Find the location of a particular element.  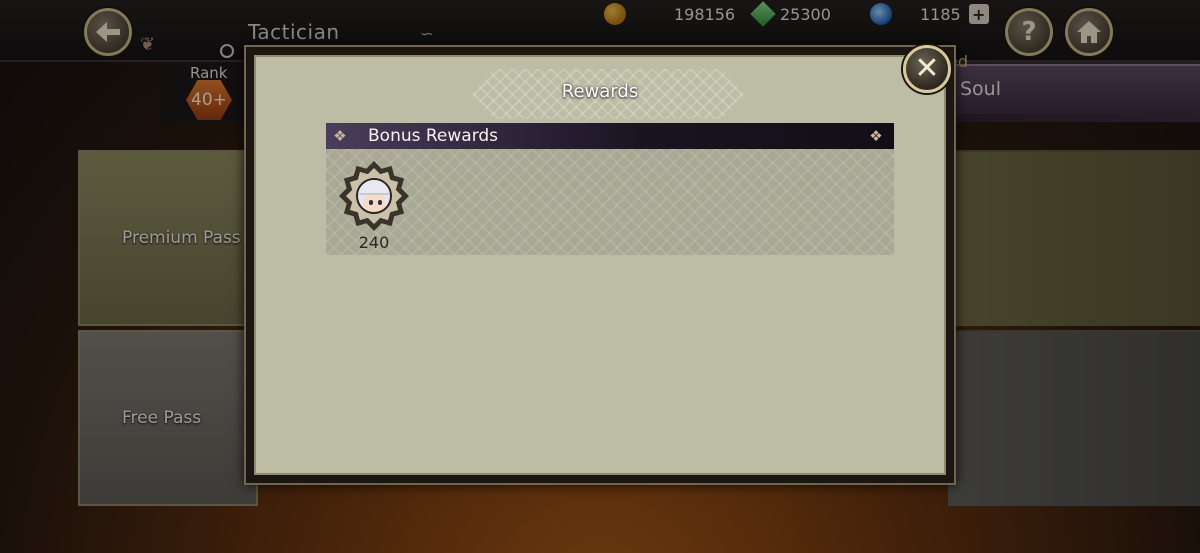

close-button: ✕ is located at coordinates (927, 69).